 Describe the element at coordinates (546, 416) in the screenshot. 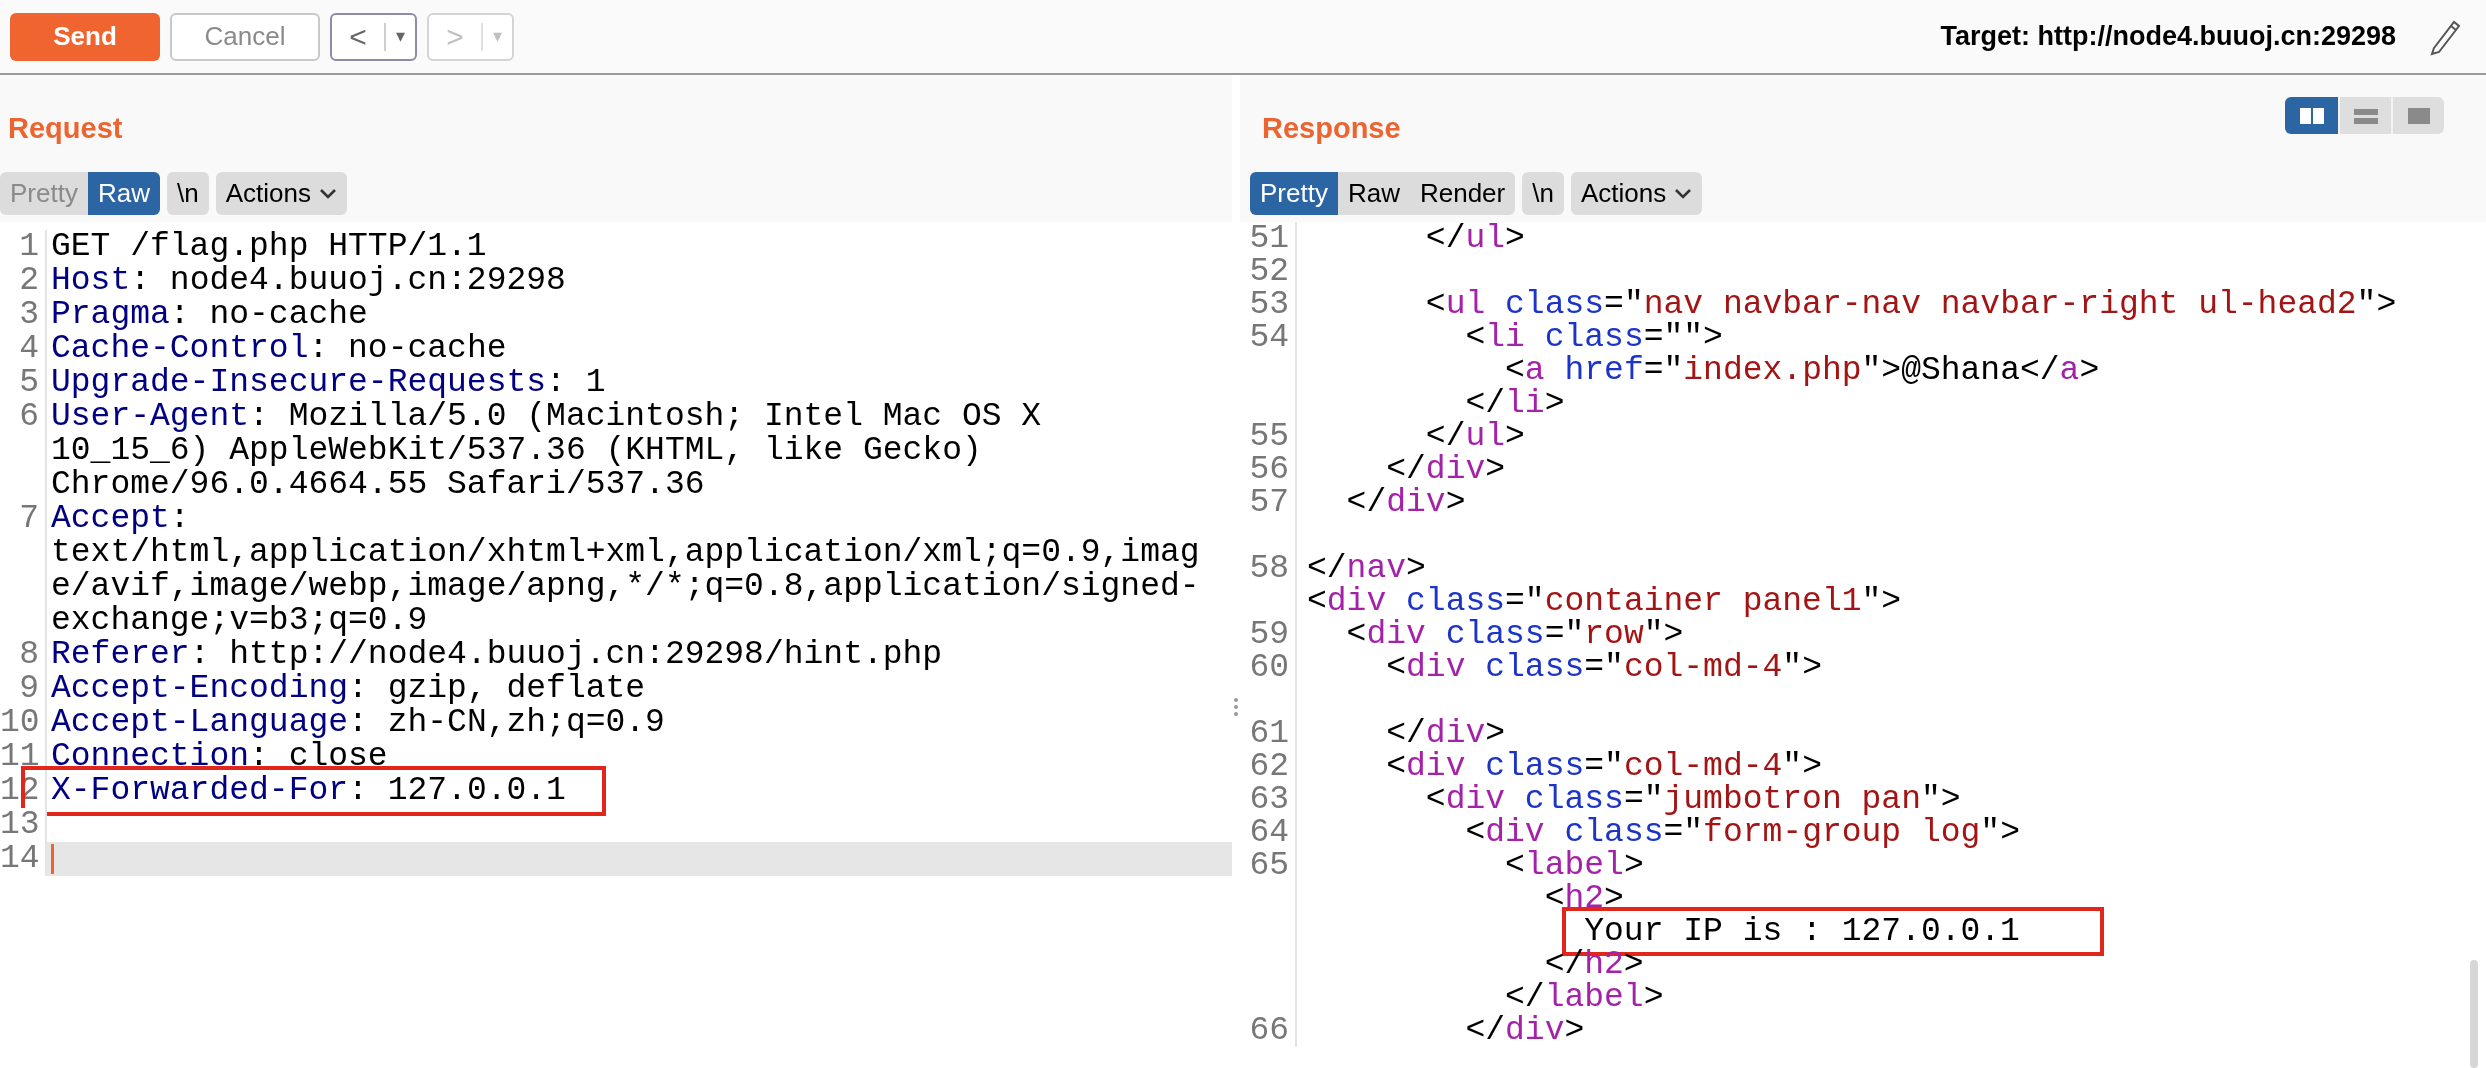

I see `code-line: User-Agent: Mozilla/5.0 (Macintosh; Intel Mac OS X` at that location.